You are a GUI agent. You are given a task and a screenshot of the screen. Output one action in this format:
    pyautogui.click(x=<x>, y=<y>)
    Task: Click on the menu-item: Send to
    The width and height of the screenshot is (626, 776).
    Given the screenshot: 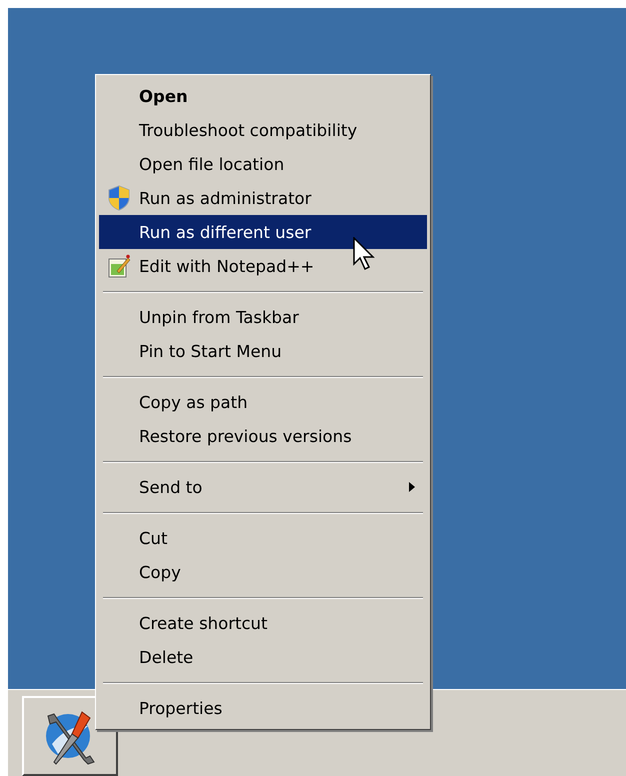 What is the action you would take?
    pyautogui.click(x=263, y=487)
    